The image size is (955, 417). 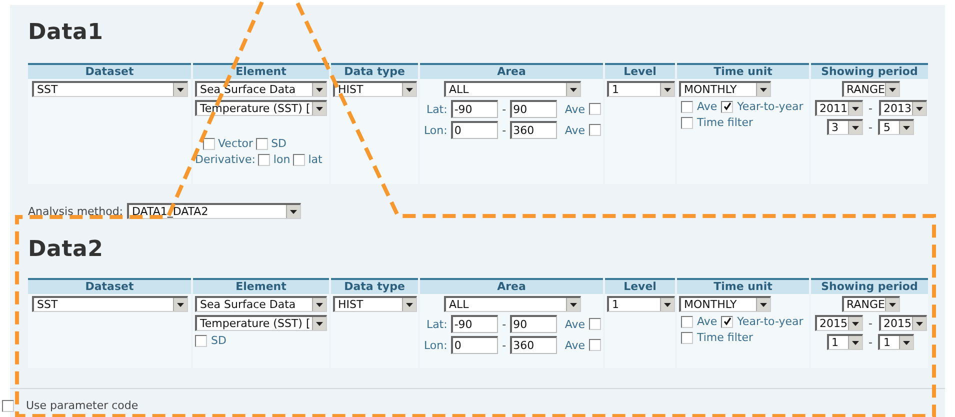 I want to click on dropdown: 5, so click(x=896, y=127).